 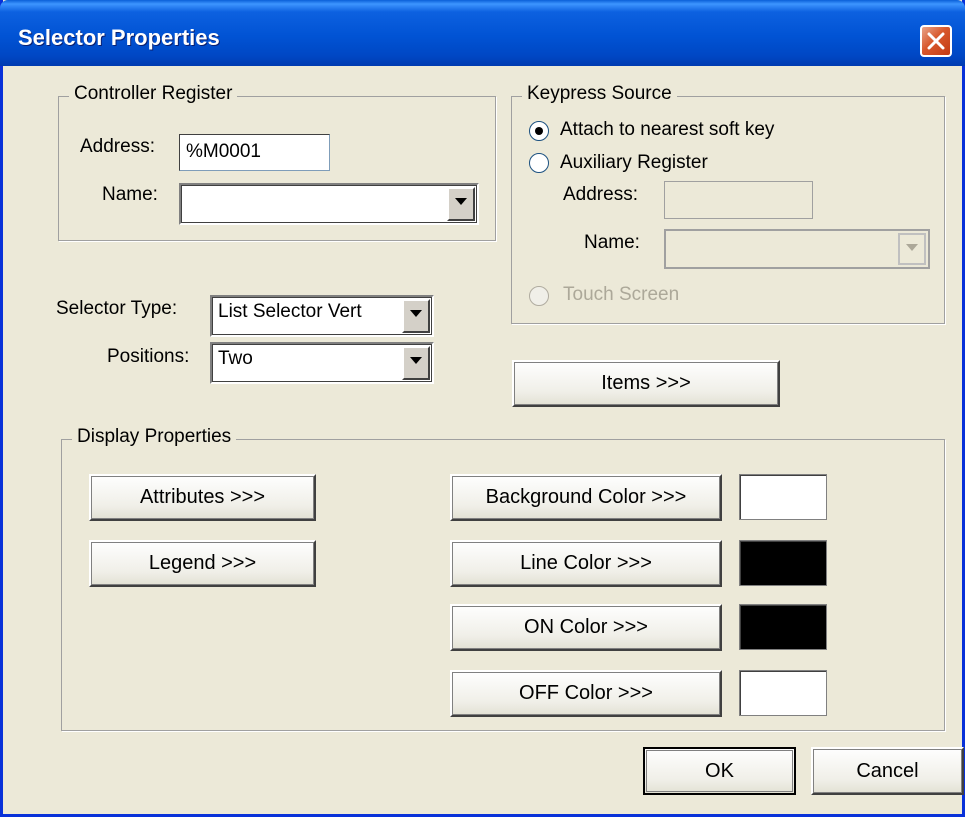 What do you see at coordinates (539, 131) in the screenshot?
I see `attach-soft-key-radio` at bounding box center [539, 131].